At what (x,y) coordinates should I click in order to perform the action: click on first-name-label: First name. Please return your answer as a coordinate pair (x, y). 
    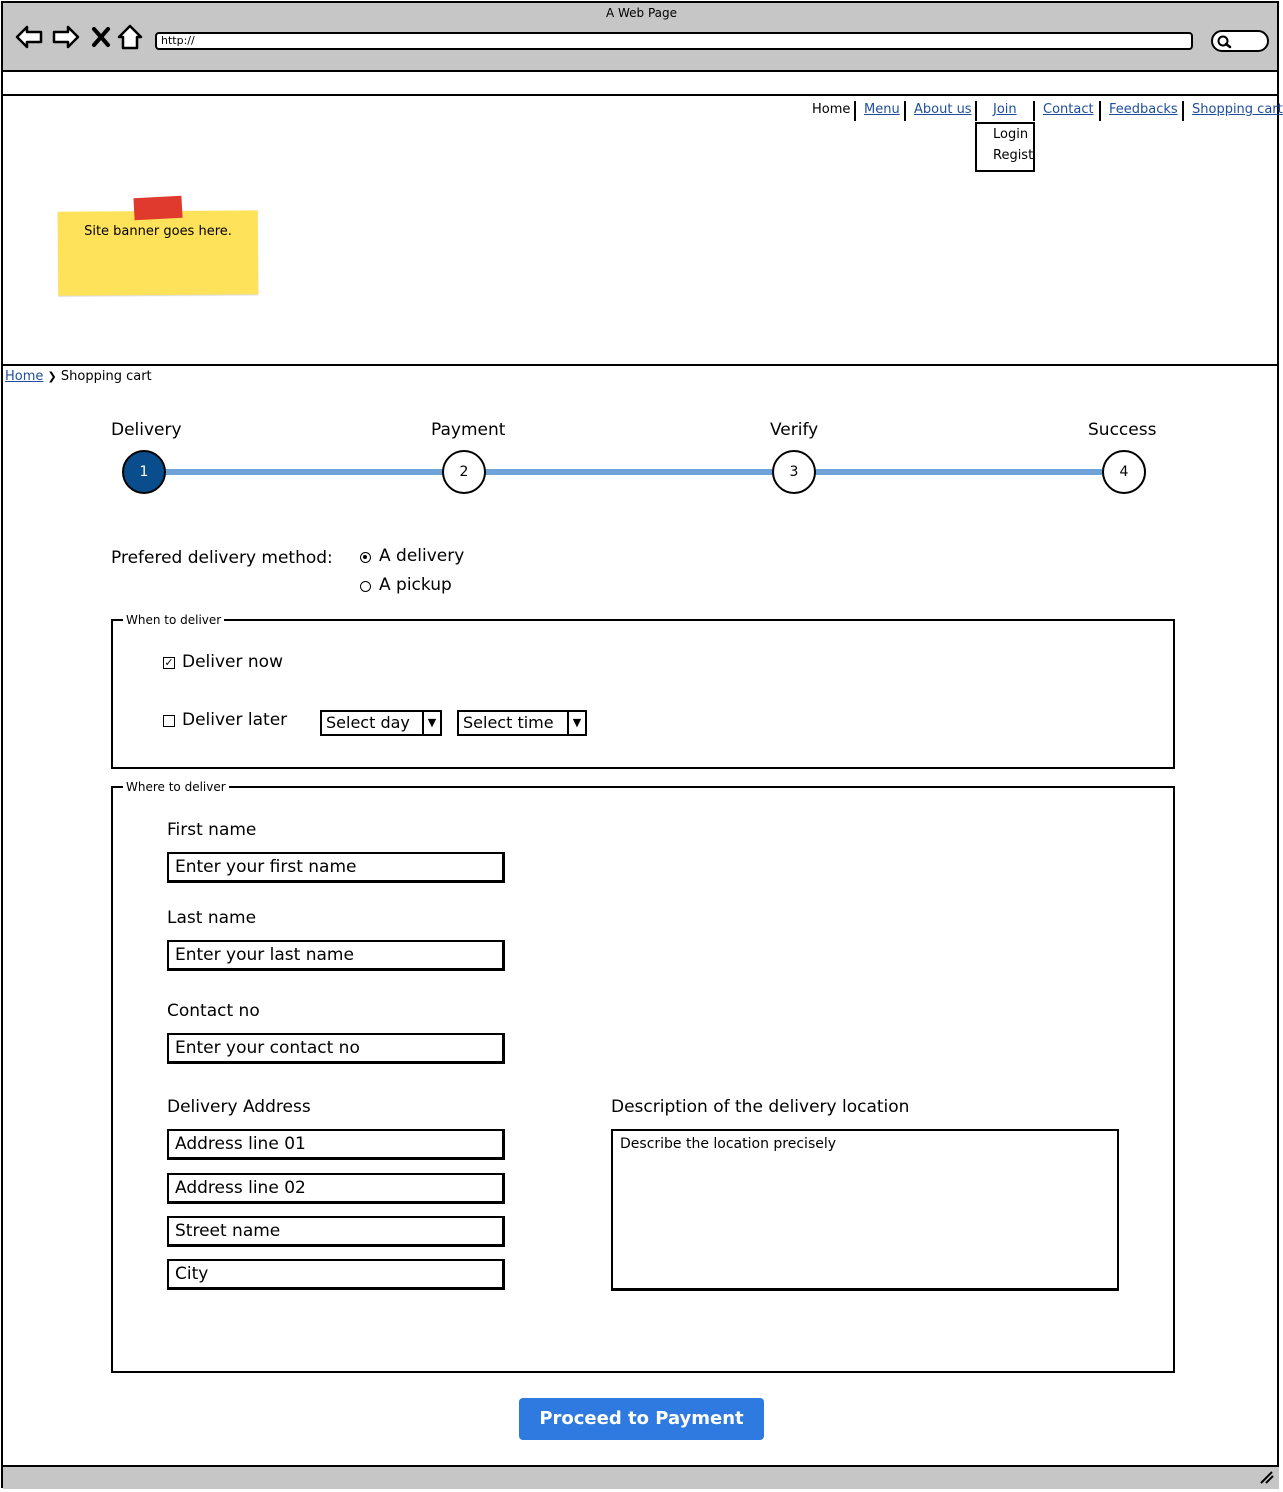
    Looking at the image, I should click on (212, 830).